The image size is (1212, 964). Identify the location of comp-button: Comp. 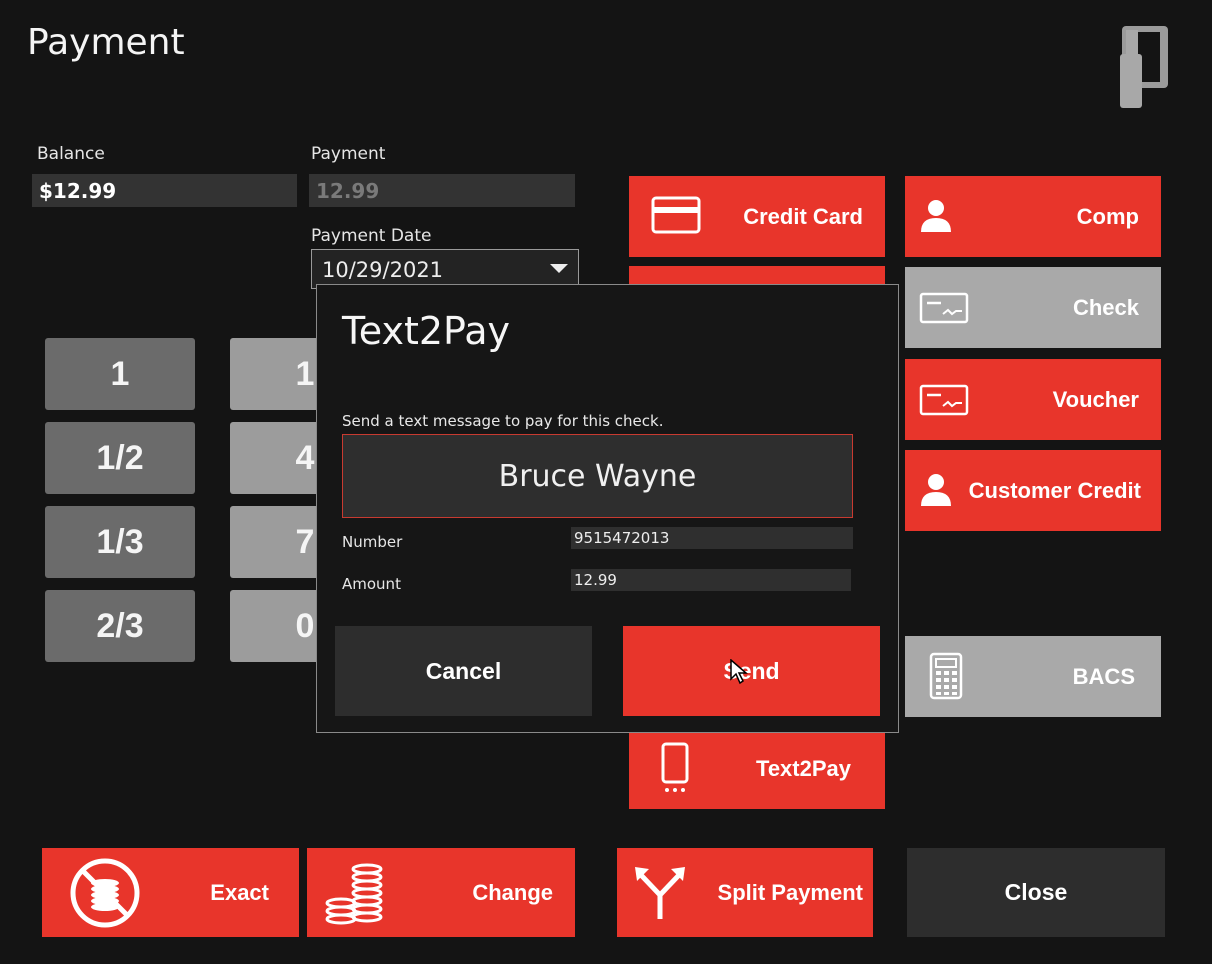
(1033, 216).